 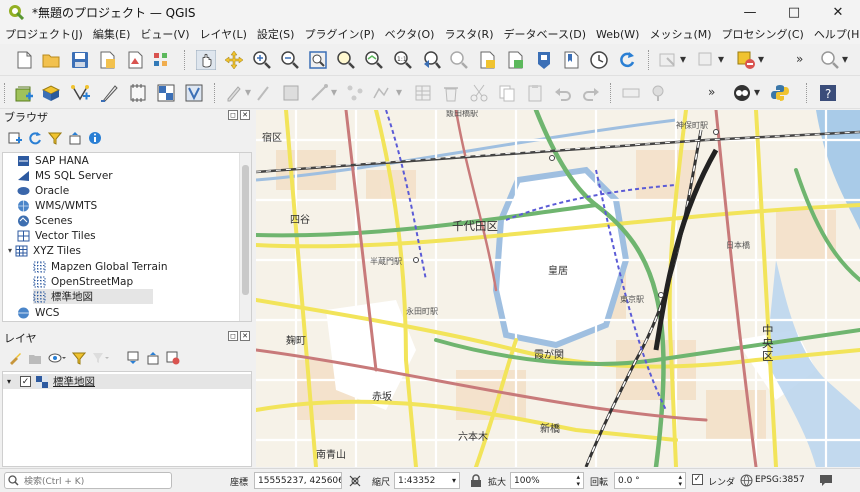 What do you see at coordinates (780, 93) in the screenshot?
I see `python-console-icon` at bounding box center [780, 93].